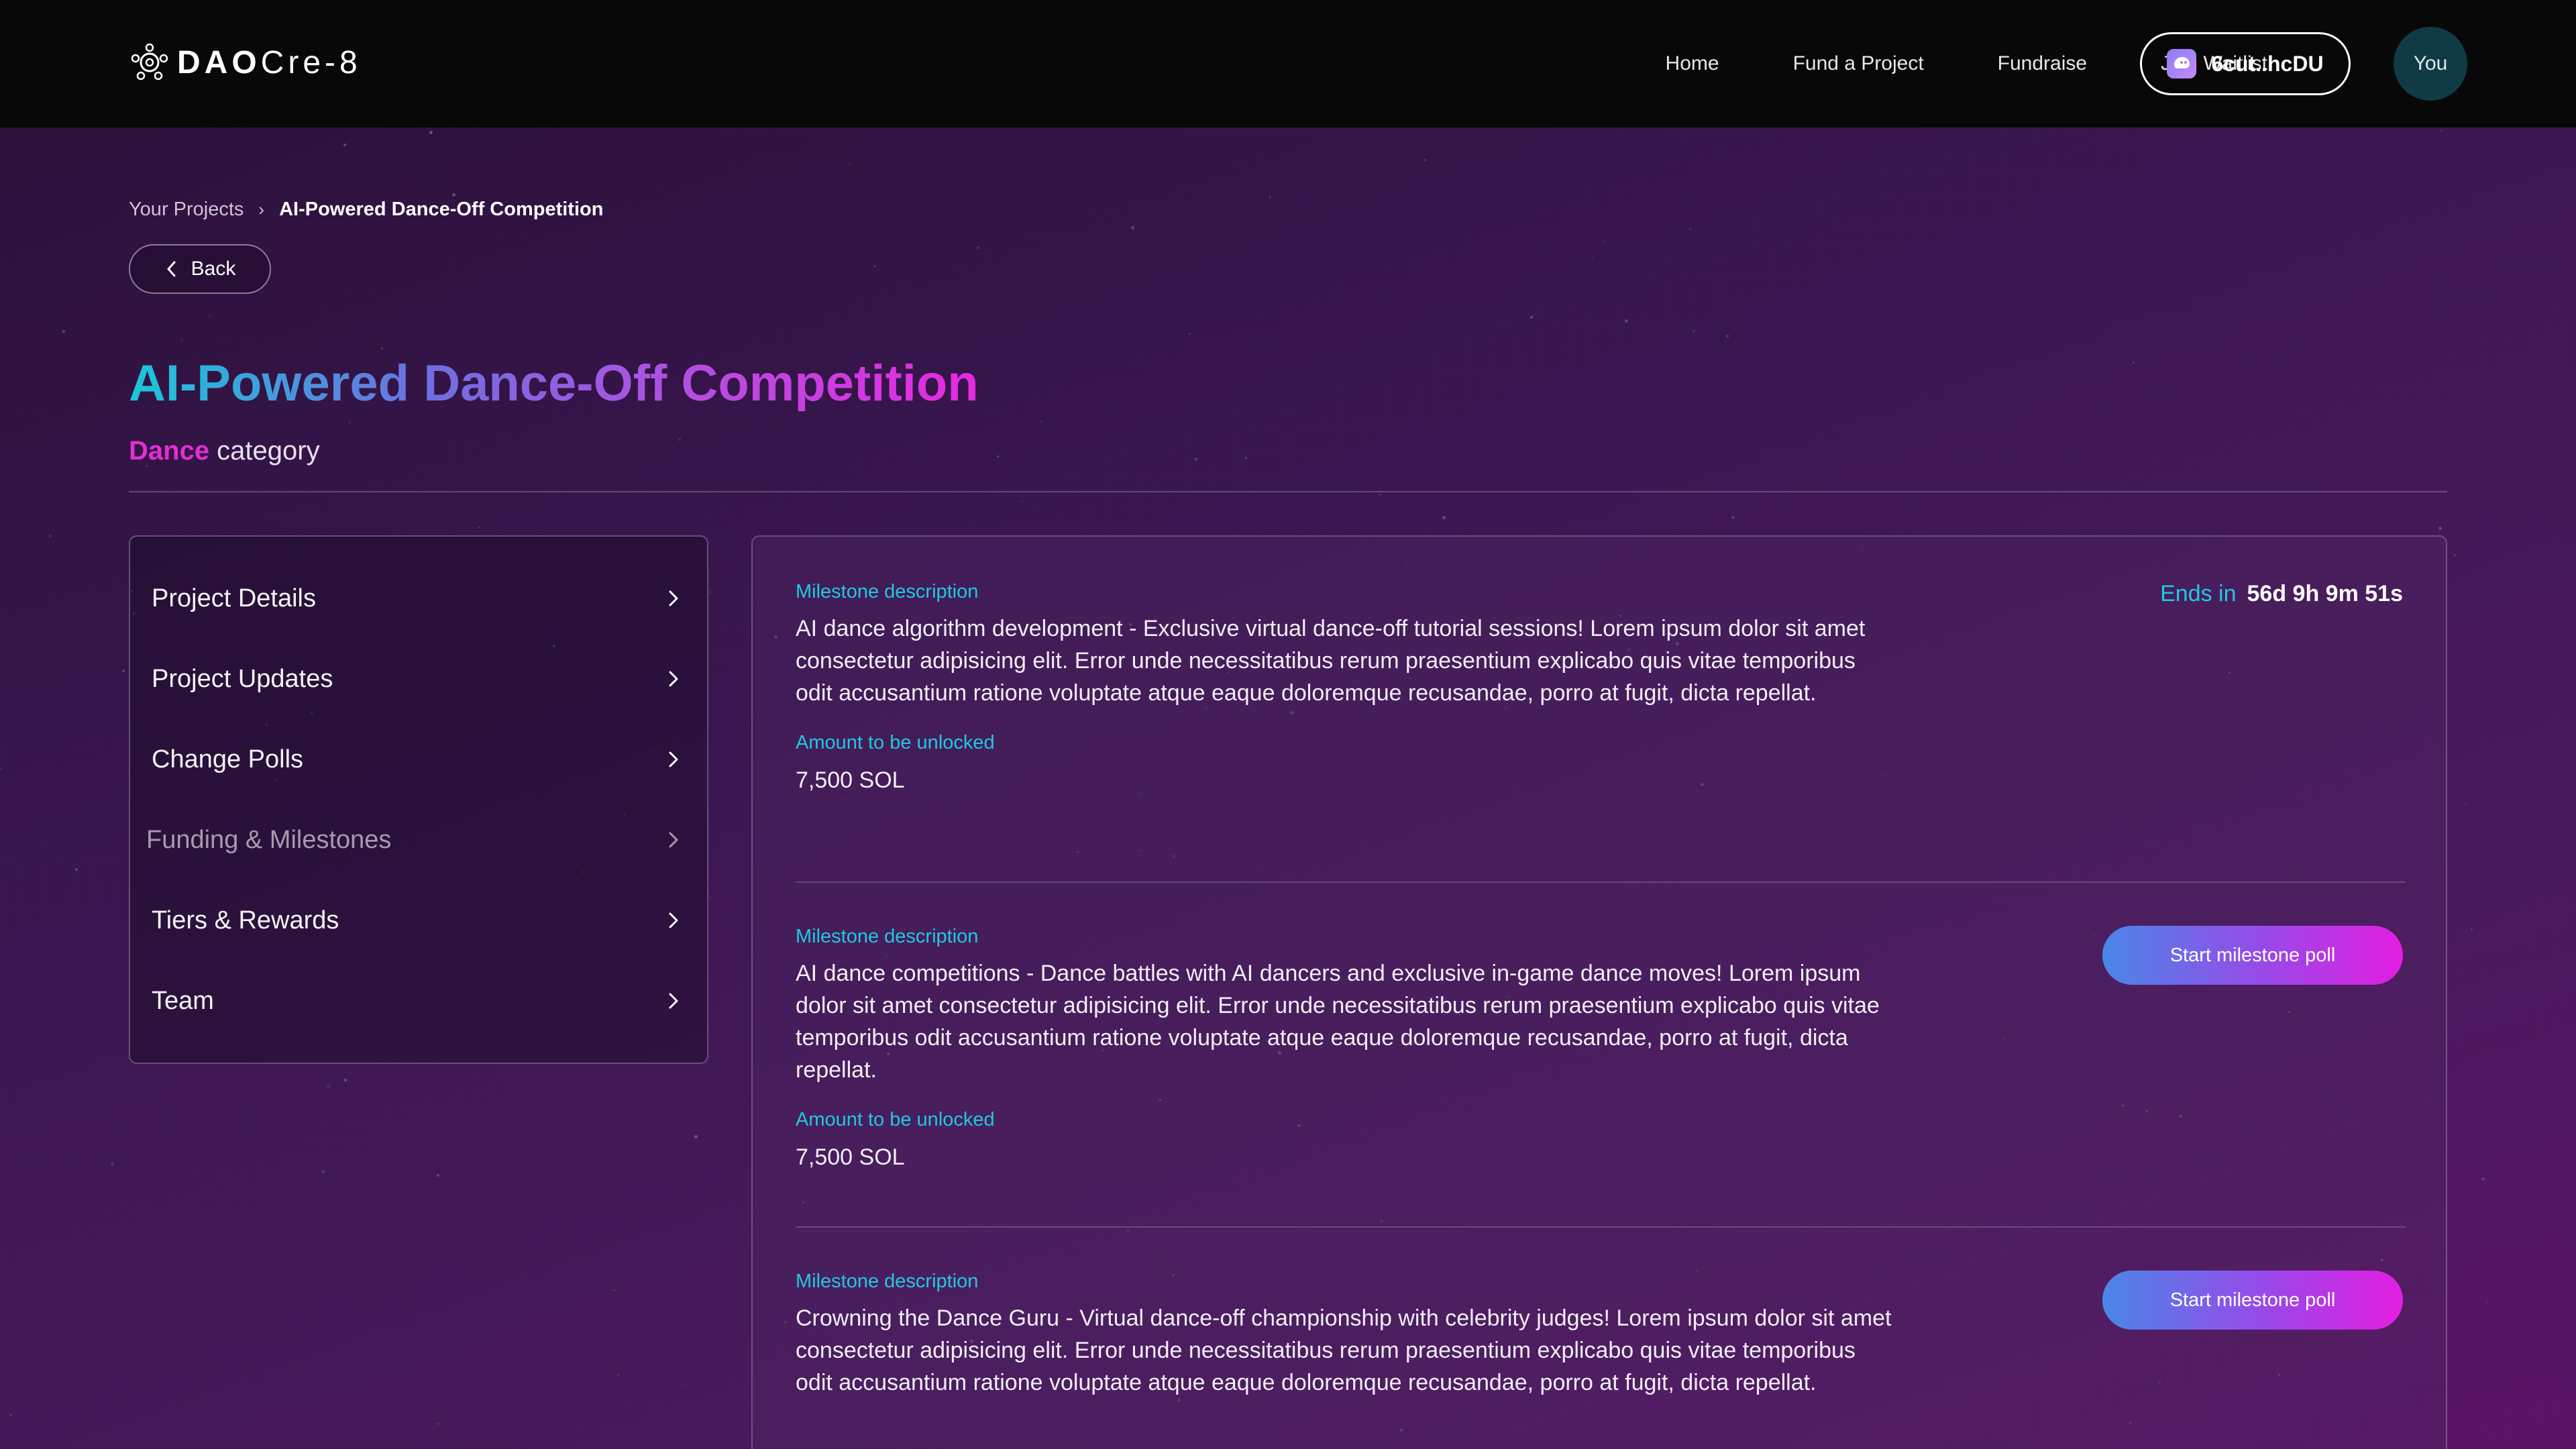  Describe the element at coordinates (264, 451) in the screenshot. I see `category-suffix: category` at that location.